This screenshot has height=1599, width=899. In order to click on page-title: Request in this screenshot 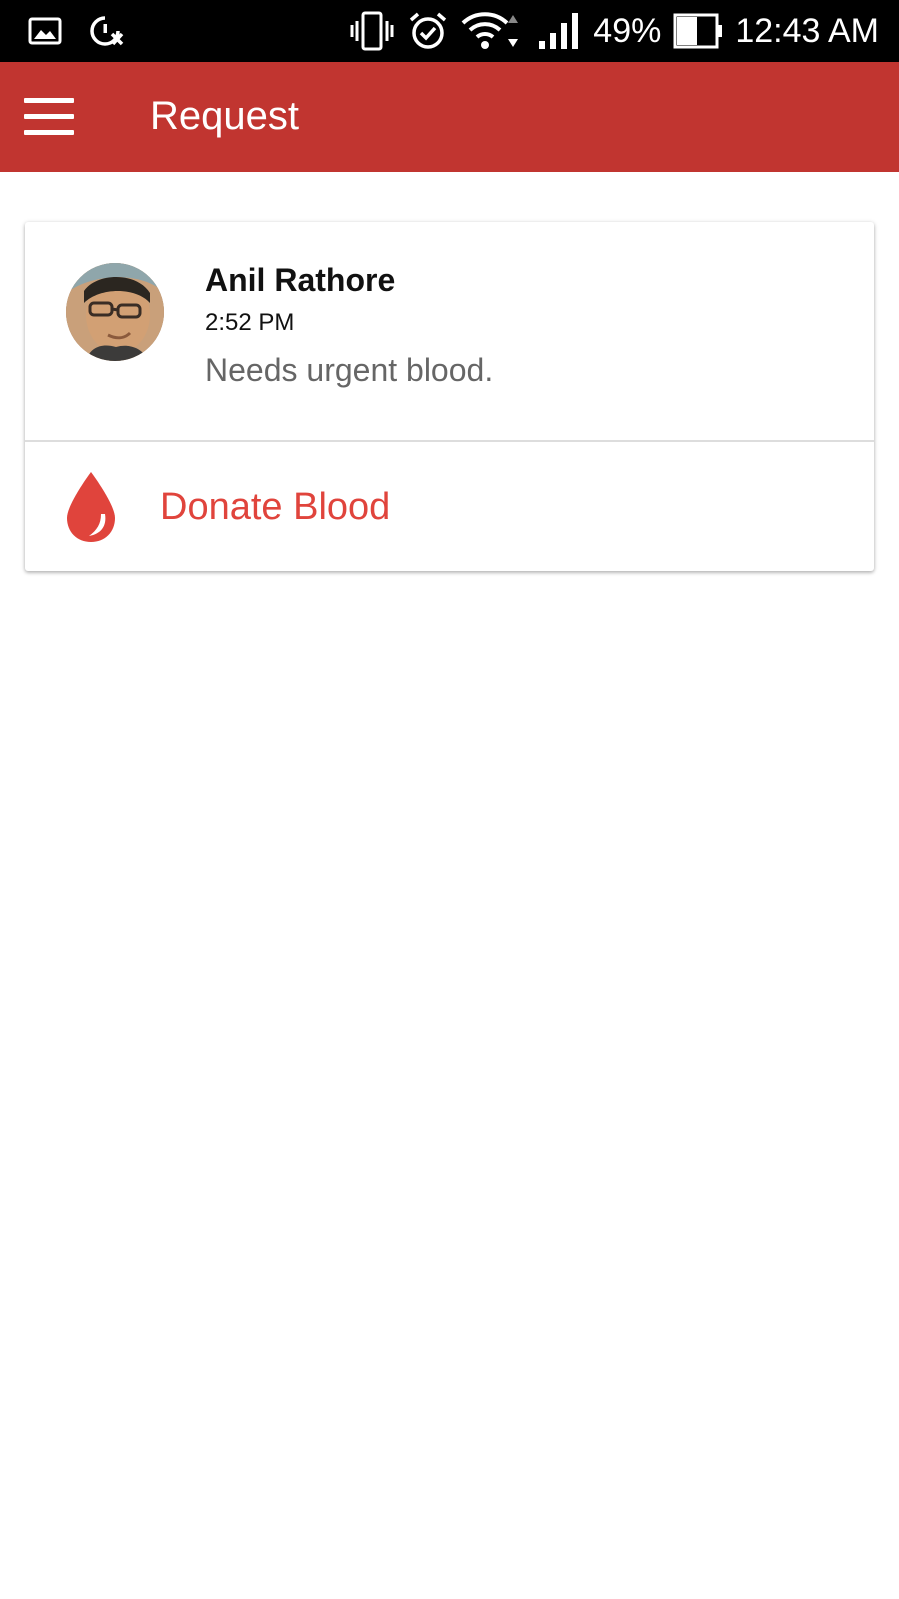, I will do `click(224, 116)`.